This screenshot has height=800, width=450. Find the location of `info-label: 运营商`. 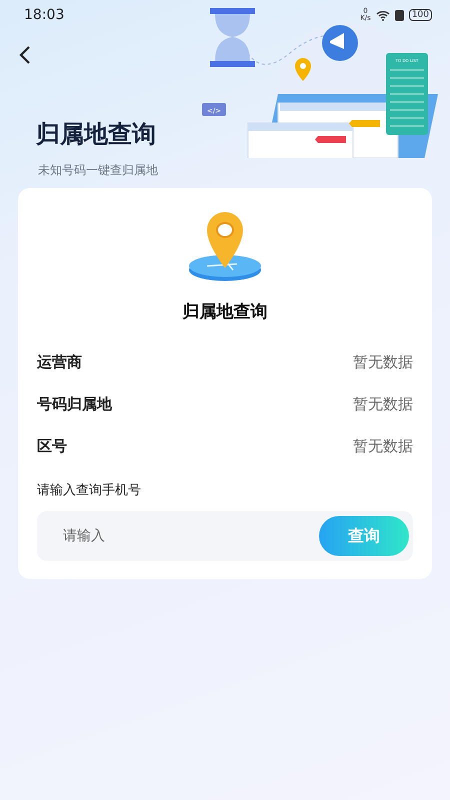

info-label: 运营商 is located at coordinates (59, 362).